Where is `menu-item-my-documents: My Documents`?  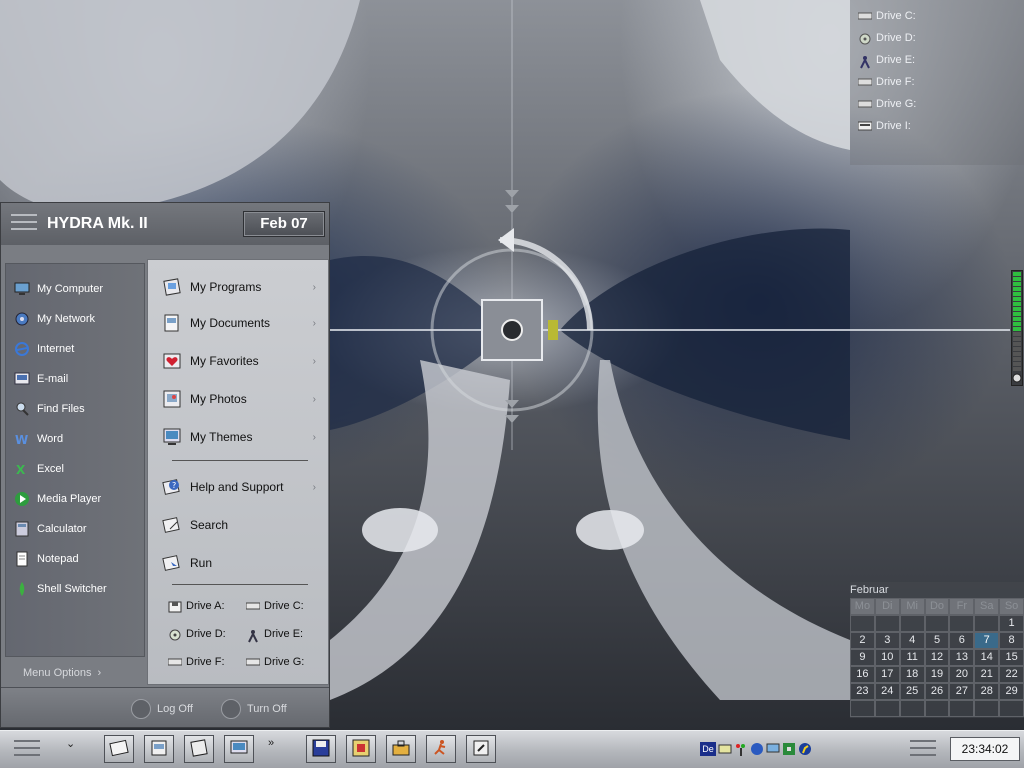
menu-item-my-documents: My Documents is located at coordinates (216, 323).